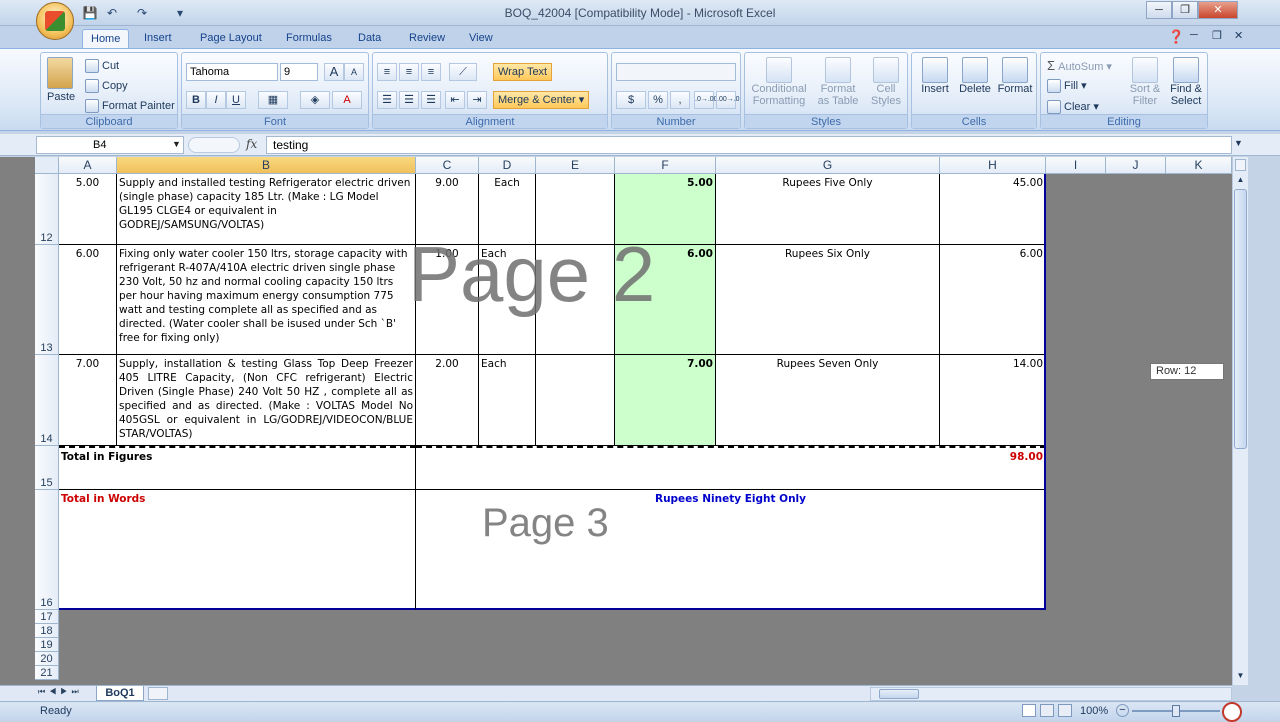  Describe the element at coordinates (266, 165) in the screenshot. I see `column-header-b: B` at that location.